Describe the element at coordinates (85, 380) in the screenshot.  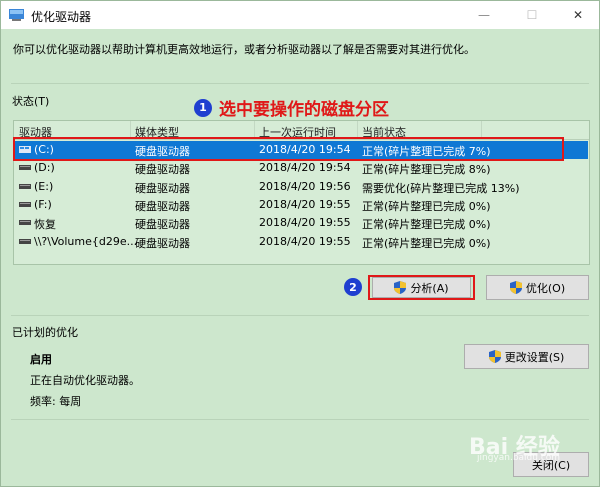
I see `schedule-description: 正在自动优化驱动器。` at that location.